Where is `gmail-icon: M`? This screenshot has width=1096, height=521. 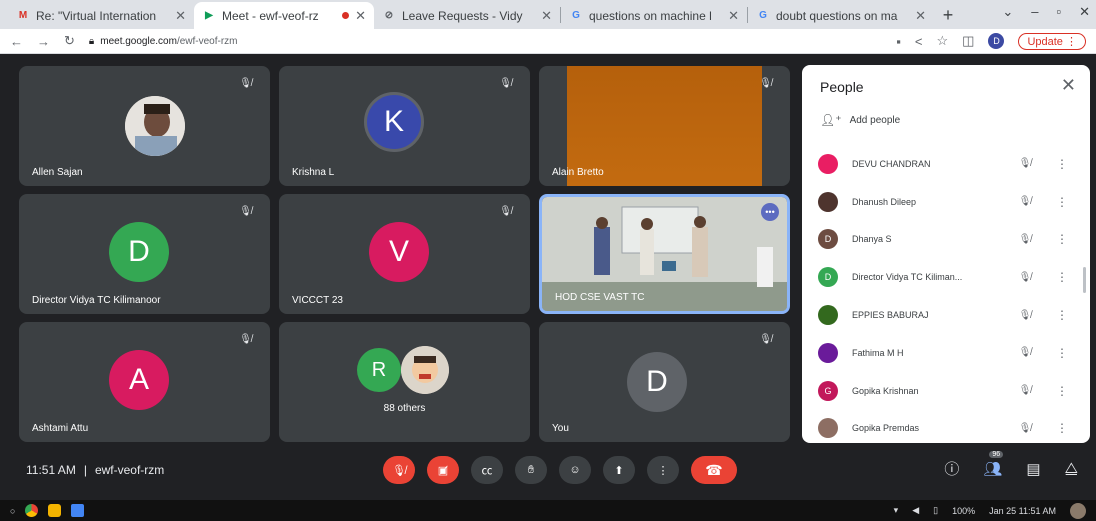
gmail-icon: M is located at coordinates (23, 15).